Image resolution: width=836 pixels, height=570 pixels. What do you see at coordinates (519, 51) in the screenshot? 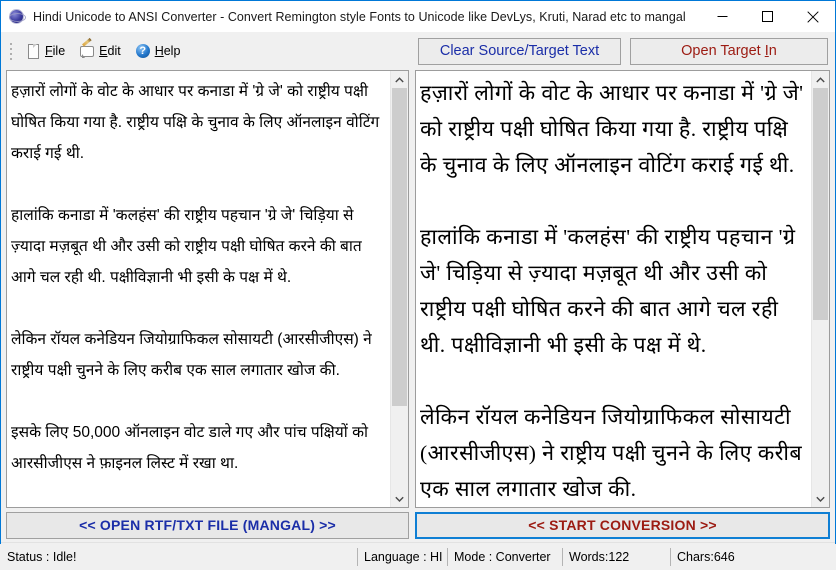
I see `clear-source-target-text-button: Clear Source/Target Text` at bounding box center [519, 51].